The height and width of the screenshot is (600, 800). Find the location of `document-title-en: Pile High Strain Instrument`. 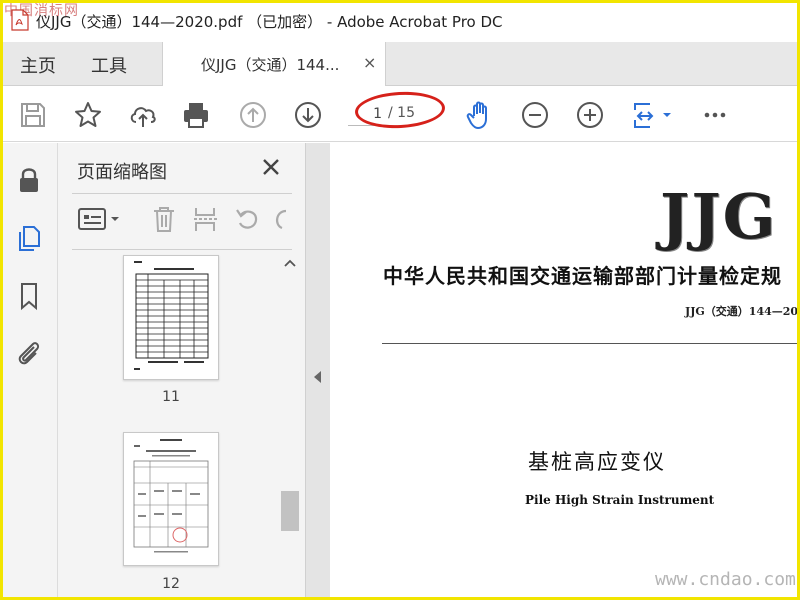

document-title-en: Pile High Strain Instrument is located at coordinates (620, 500).